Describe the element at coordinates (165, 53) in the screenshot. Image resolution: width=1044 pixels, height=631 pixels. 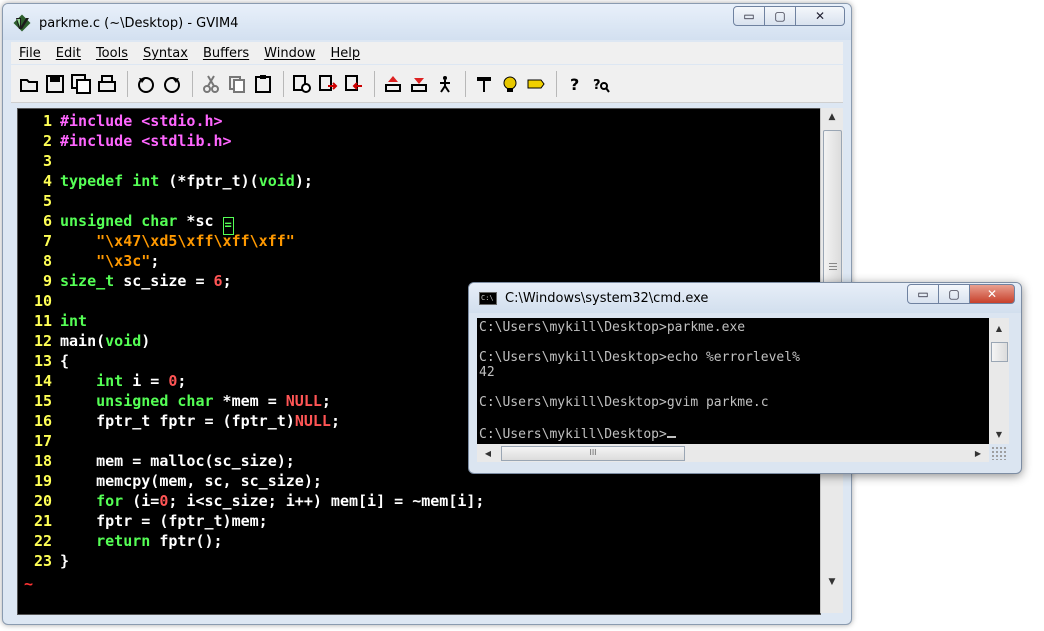
I see `menu-syntax: Syntax` at that location.